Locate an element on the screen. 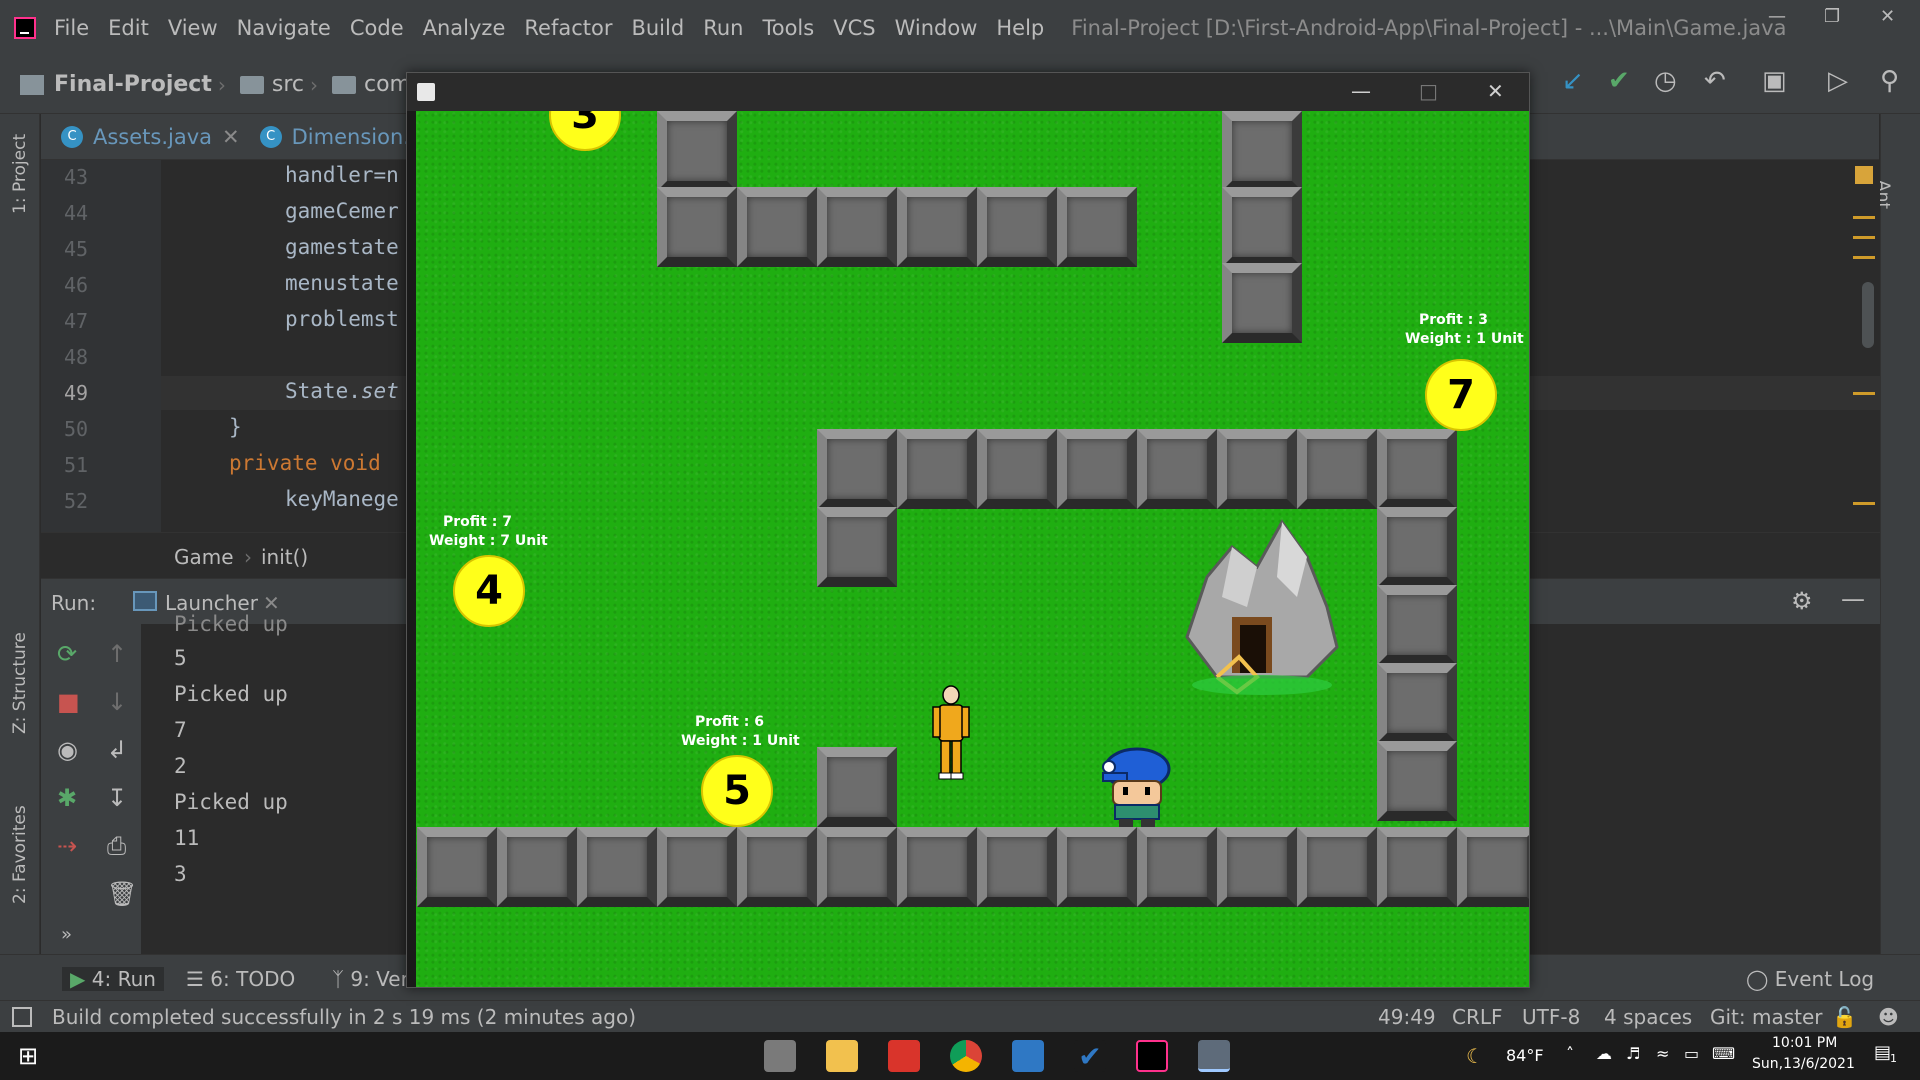  menu-window: Window is located at coordinates (936, 28).